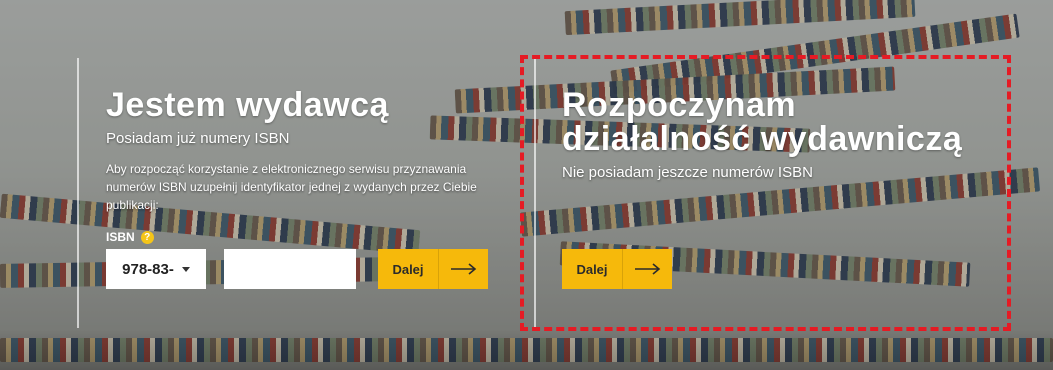 This screenshot has width=1053, height=370. What do you see at coordinates (78, 193) in the screenshot?
I see `left-divider-line` at bounding box center [78, 193].